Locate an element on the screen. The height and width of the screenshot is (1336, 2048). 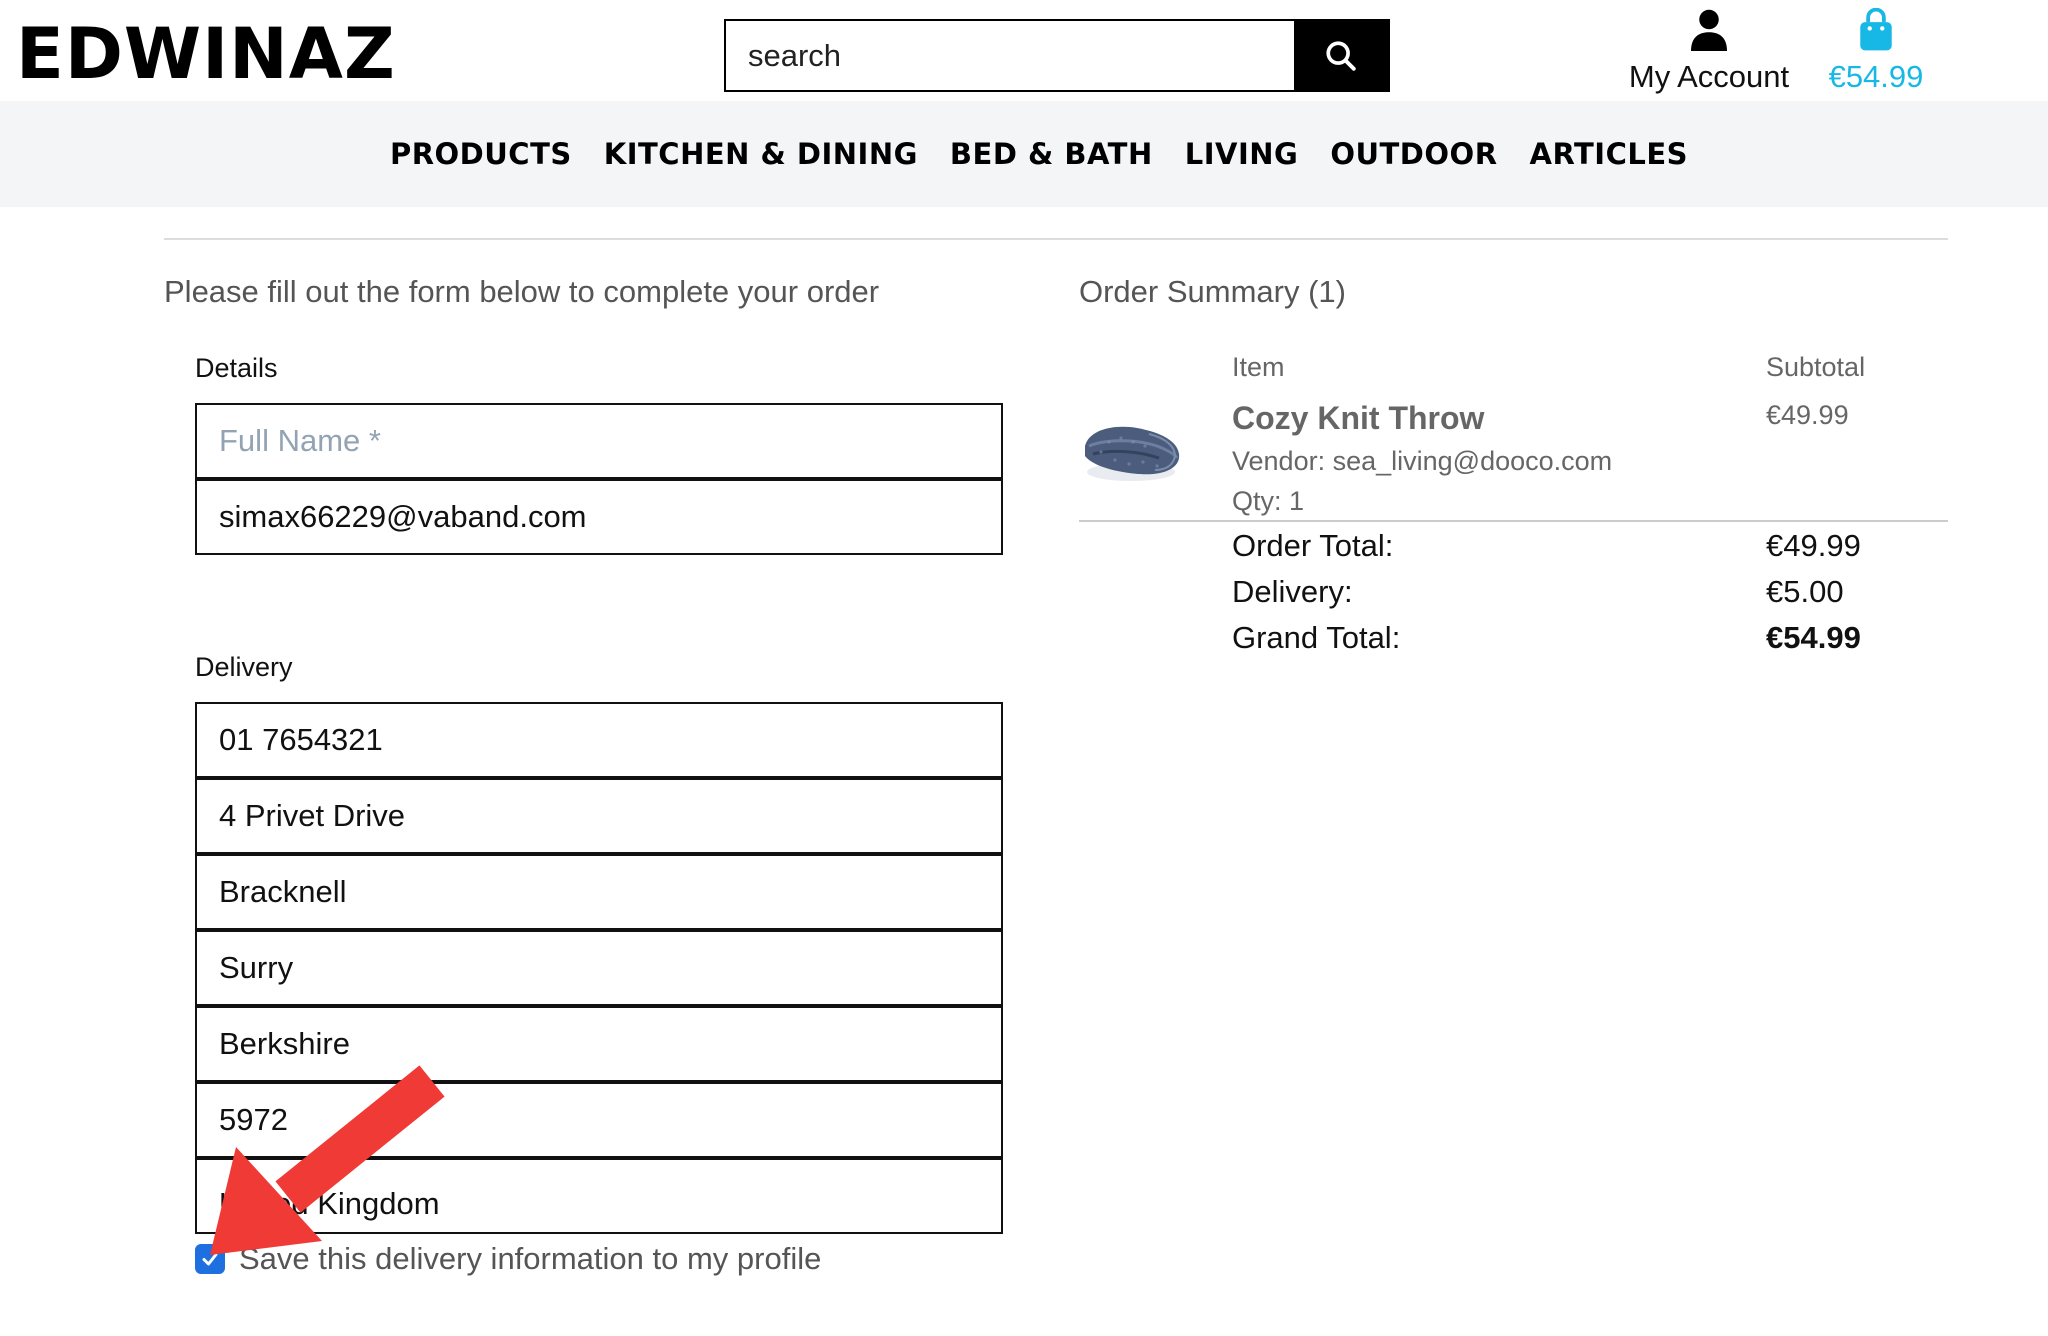
product-vendor: Vendor: sea_living@dooco.com is located at coordinates (1422, 461).